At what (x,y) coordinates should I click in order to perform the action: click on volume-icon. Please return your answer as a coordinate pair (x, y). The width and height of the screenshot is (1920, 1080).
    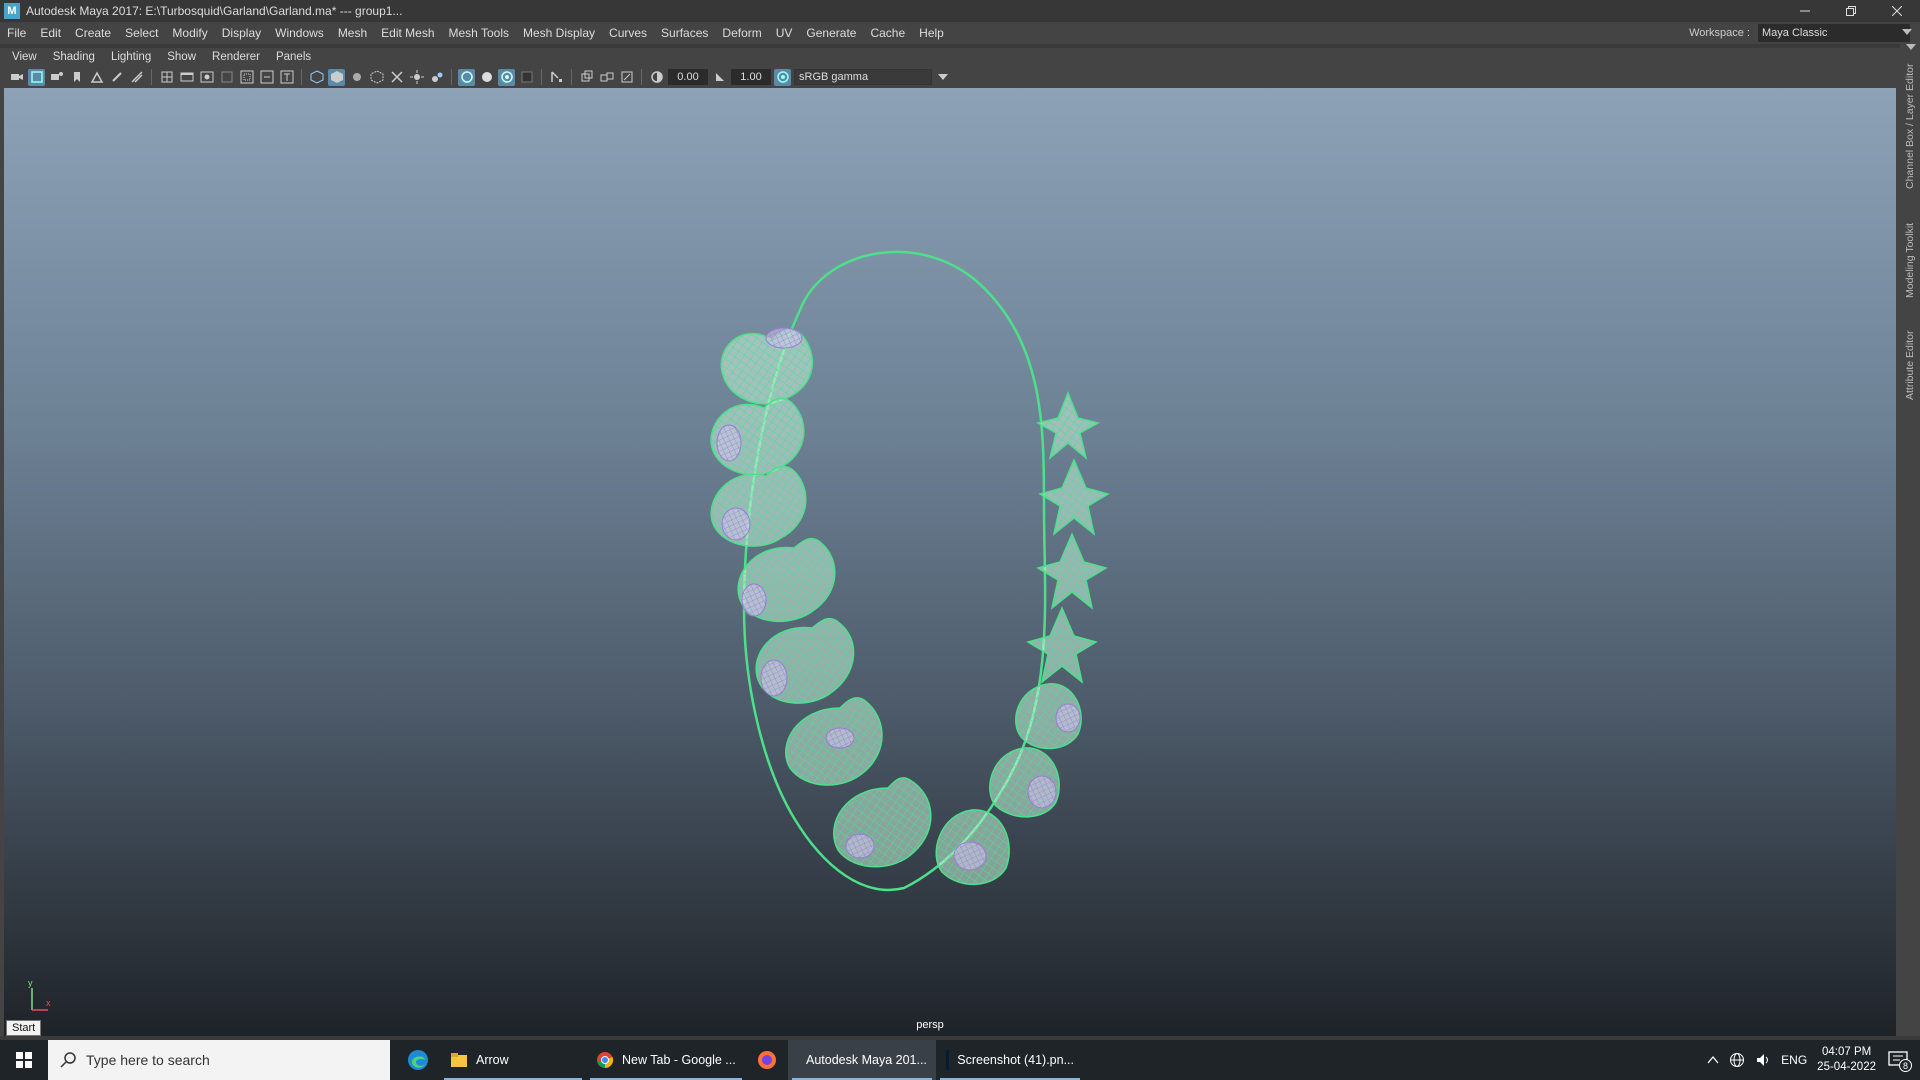
    Looking at the image, I should click on (1763, 1060).